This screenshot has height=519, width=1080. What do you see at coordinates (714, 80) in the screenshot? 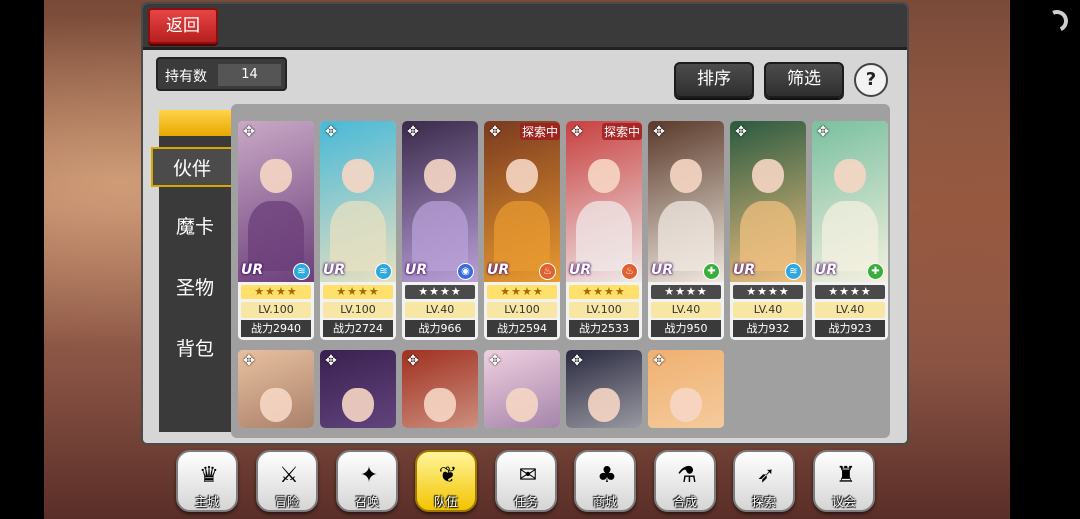
I see `sort-button: 排序` at bounding box center [714, 80].